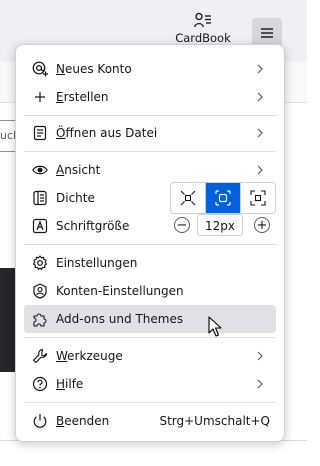 The height and width of the screenshot is (466, 320). Describe the element at coordinates (60, 170) in the screenshot. I see `view-accesskey: A` at that location.